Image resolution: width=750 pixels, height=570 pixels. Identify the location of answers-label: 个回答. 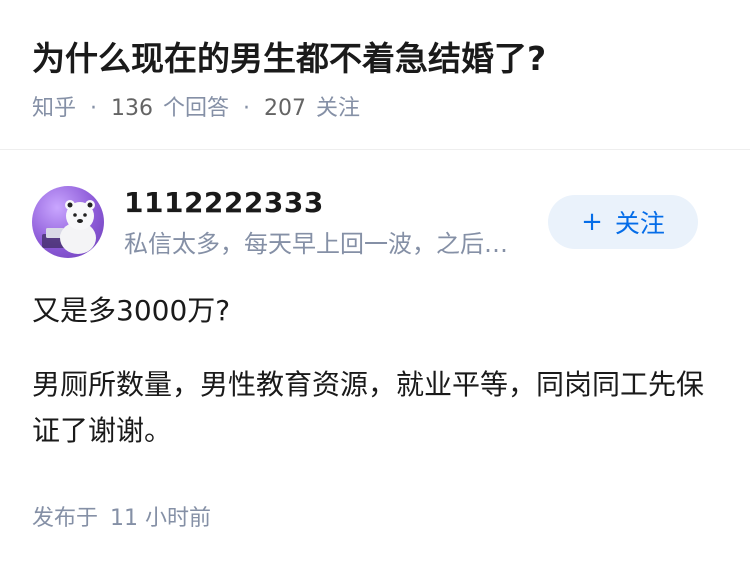
(196, 109).